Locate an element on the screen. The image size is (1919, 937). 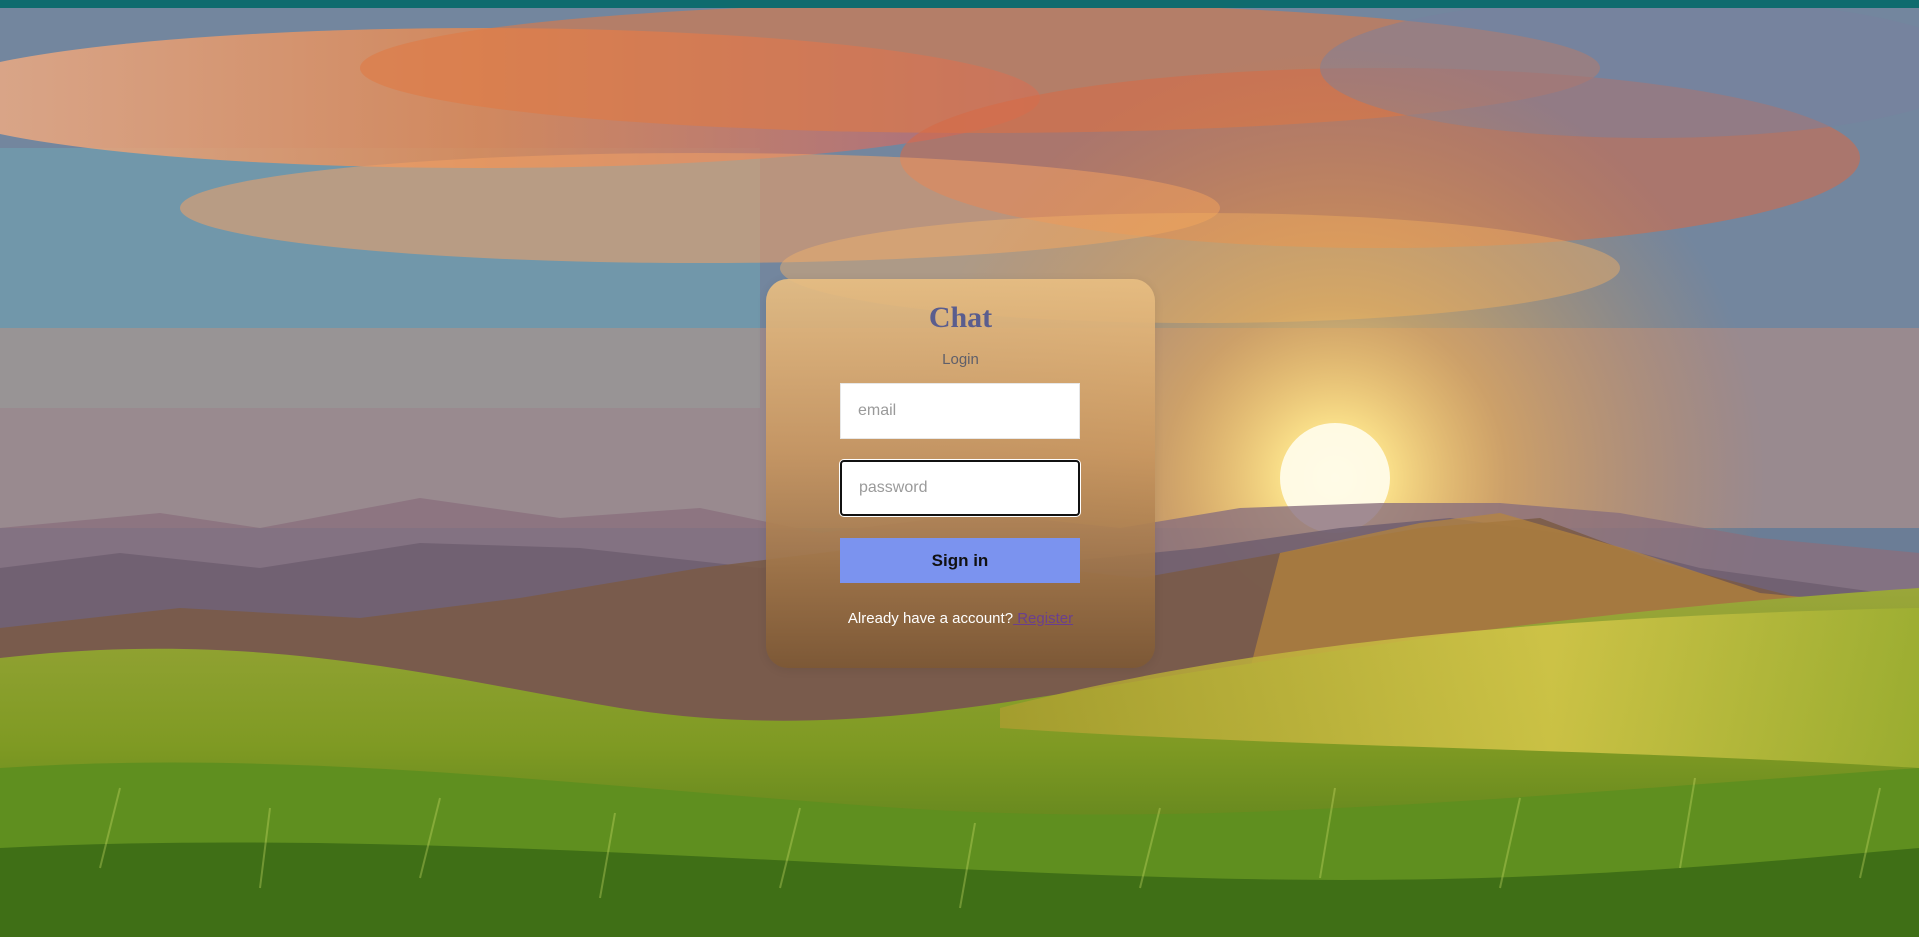
app-title: Chat is located at coordinates (960, 317).